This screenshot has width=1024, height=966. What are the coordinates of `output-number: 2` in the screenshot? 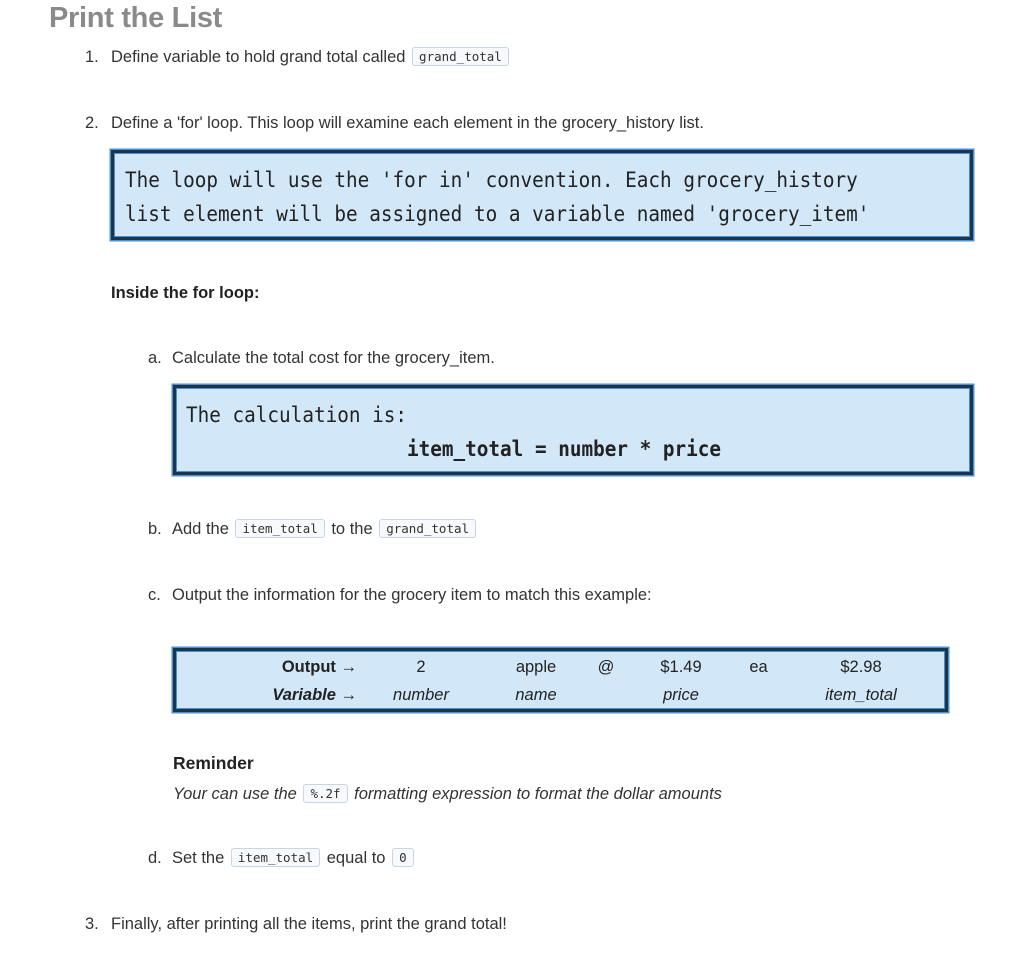 It's located at (421, 667).